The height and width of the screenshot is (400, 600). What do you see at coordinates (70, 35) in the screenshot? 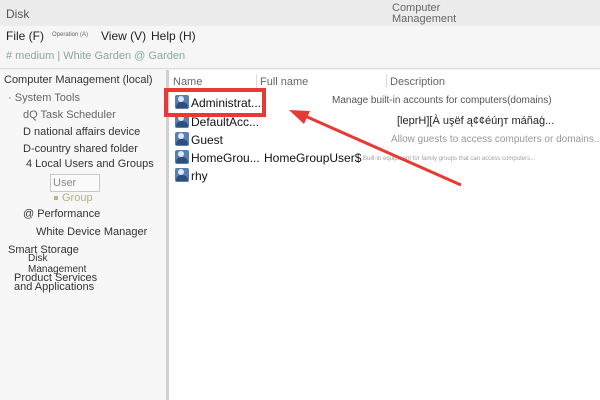
I see `menu-operation: Operation (A)` at bounding box center [70, 35].